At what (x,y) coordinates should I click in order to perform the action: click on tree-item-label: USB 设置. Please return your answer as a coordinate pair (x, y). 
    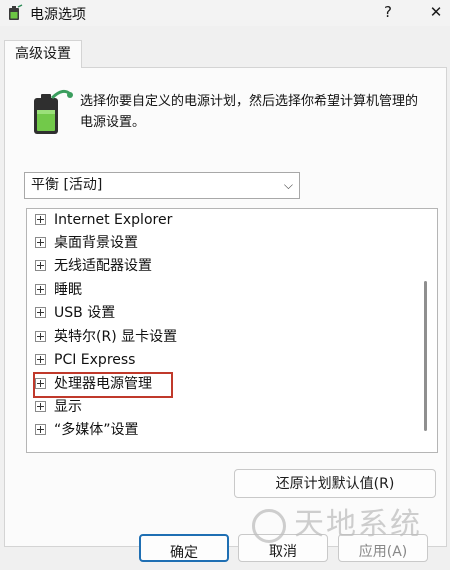
    Looking at the image, I should click on (85, 313).